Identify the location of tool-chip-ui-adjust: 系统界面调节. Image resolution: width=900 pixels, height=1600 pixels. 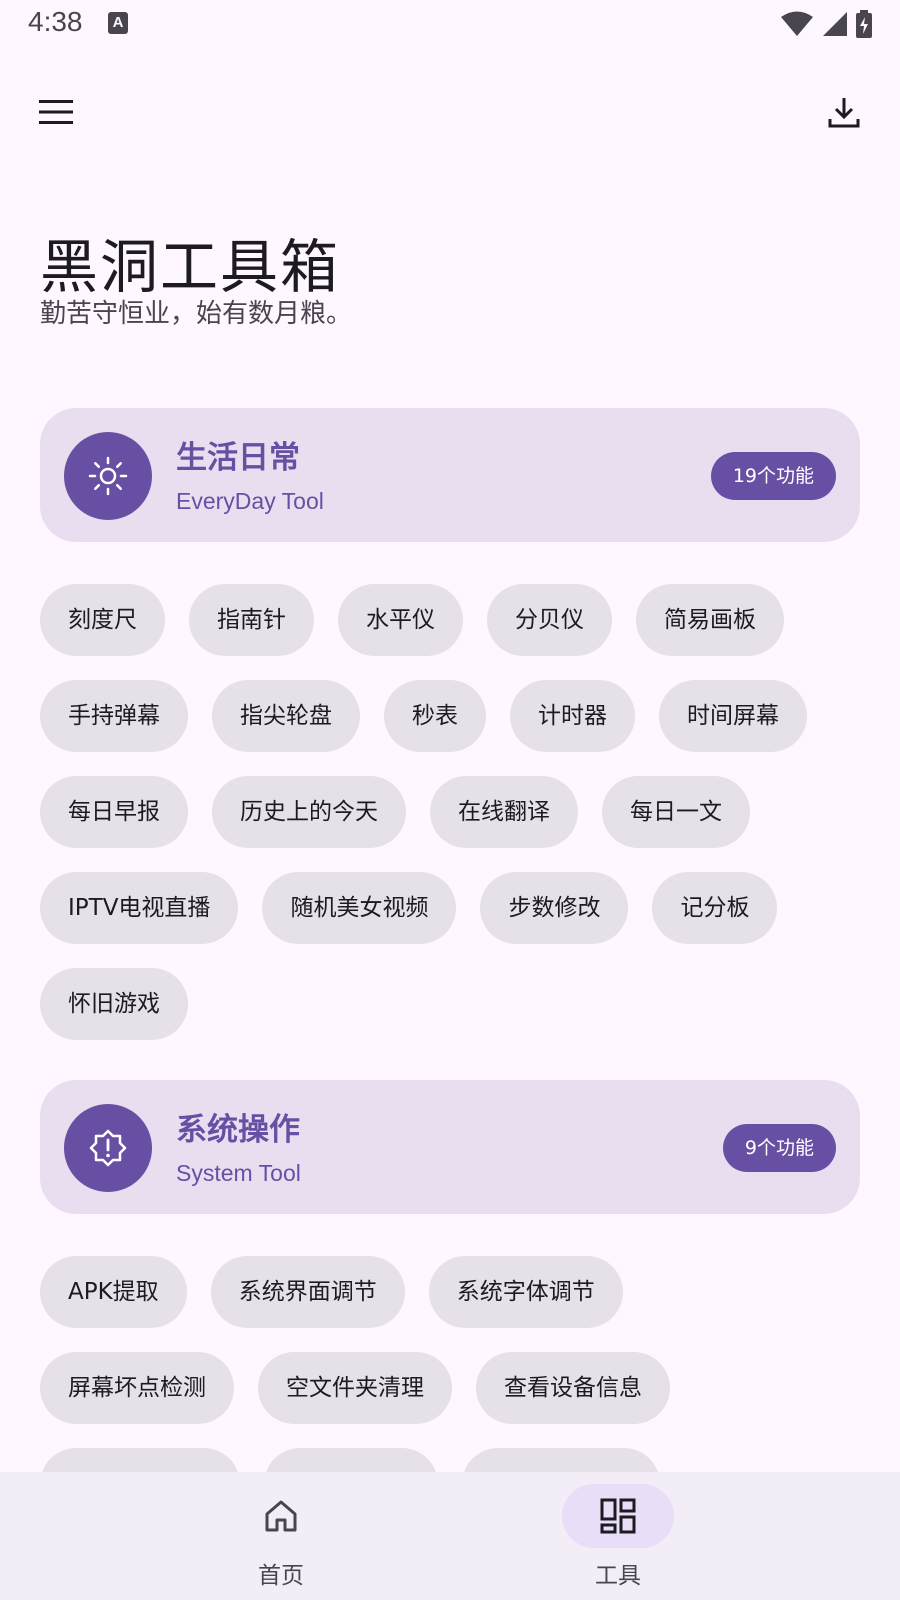
(307, 1292).